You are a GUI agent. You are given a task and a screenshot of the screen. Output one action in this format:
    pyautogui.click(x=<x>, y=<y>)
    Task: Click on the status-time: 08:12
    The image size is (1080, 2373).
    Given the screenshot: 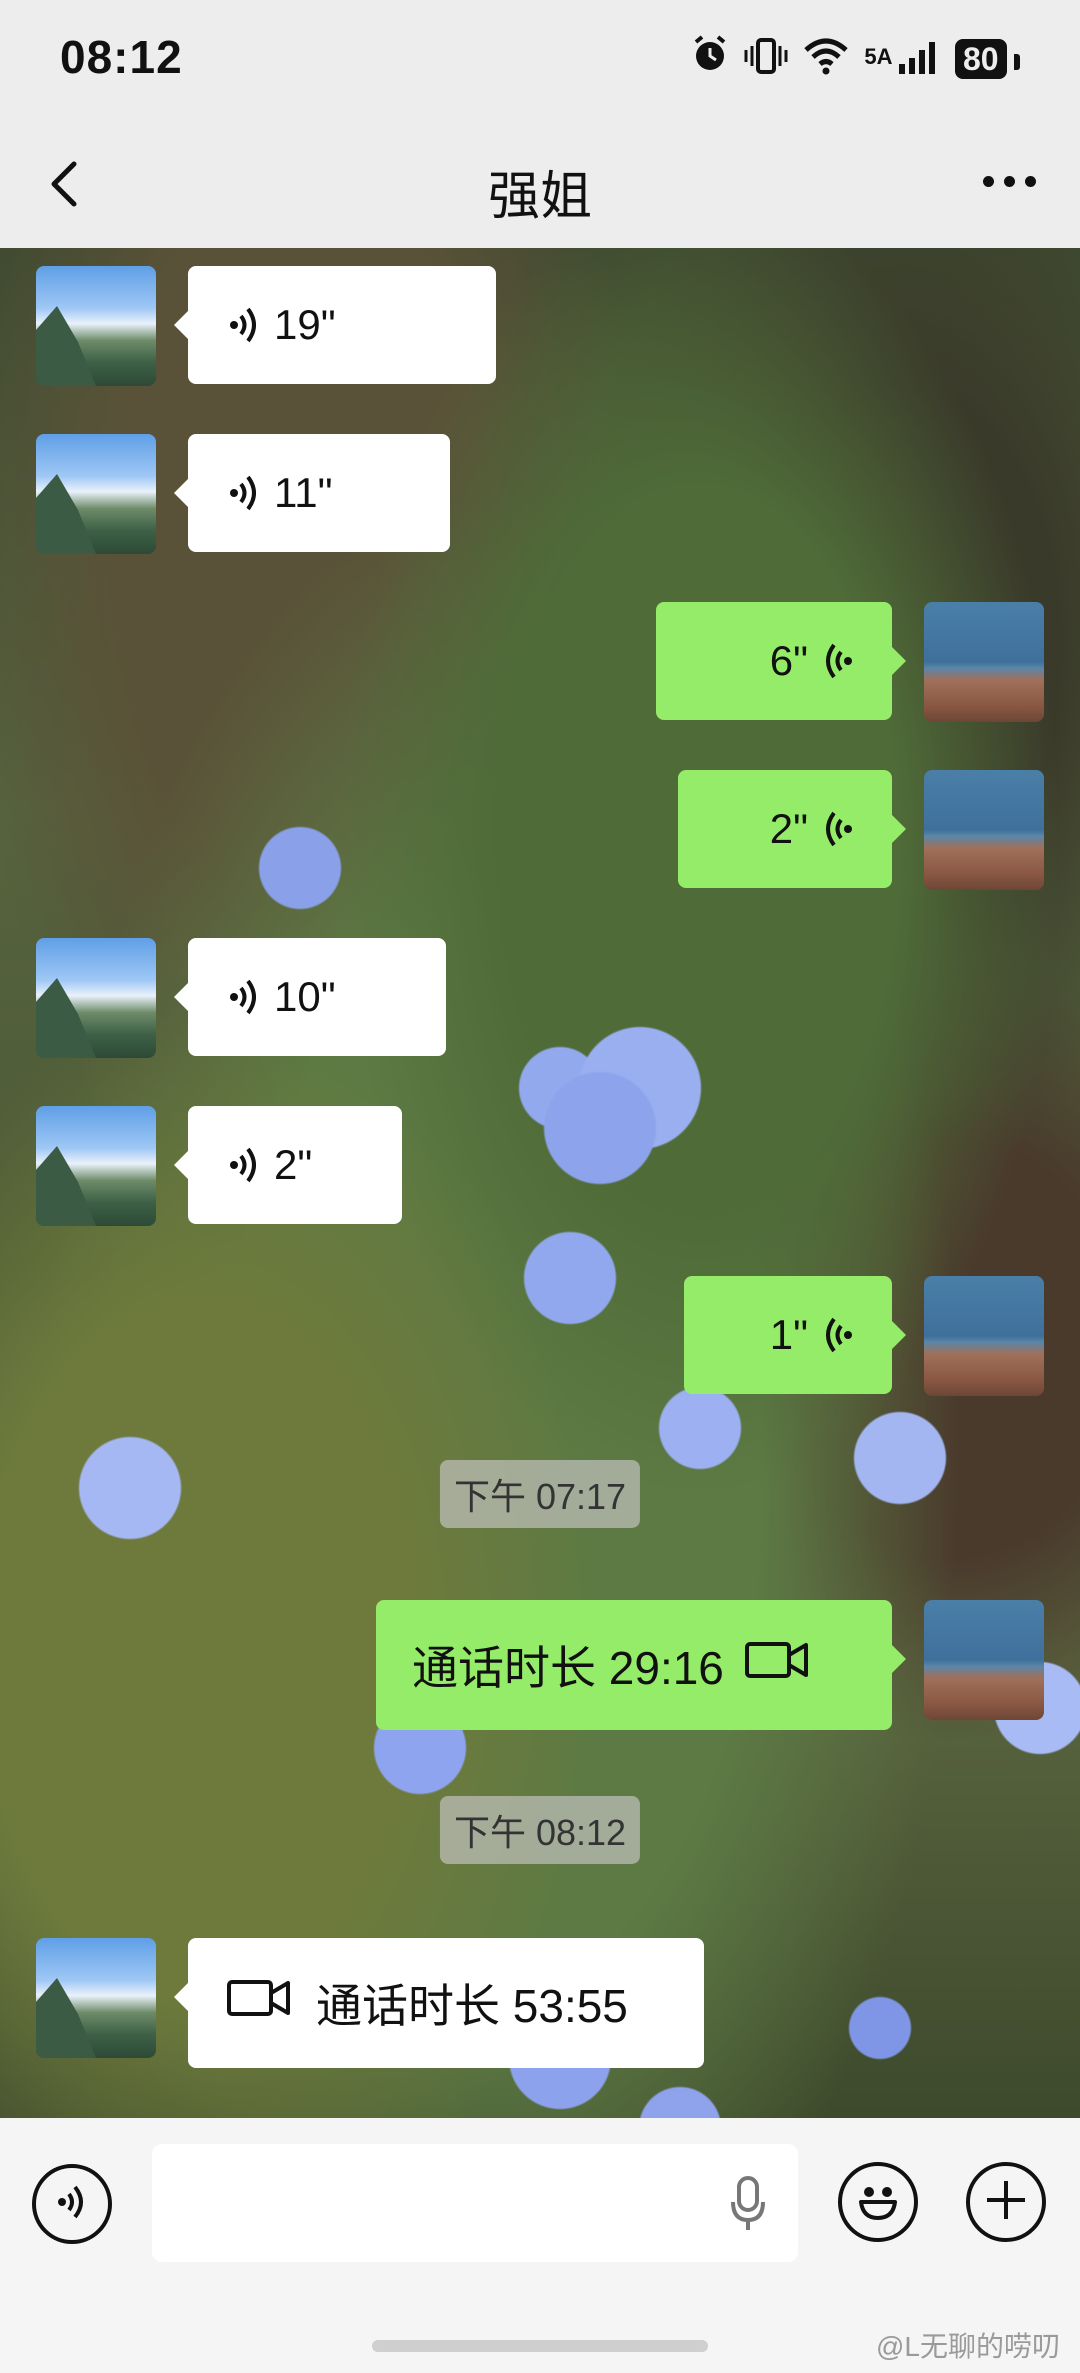 What is the action you would take?
    pyautogui.click(x=121, y=57)
    